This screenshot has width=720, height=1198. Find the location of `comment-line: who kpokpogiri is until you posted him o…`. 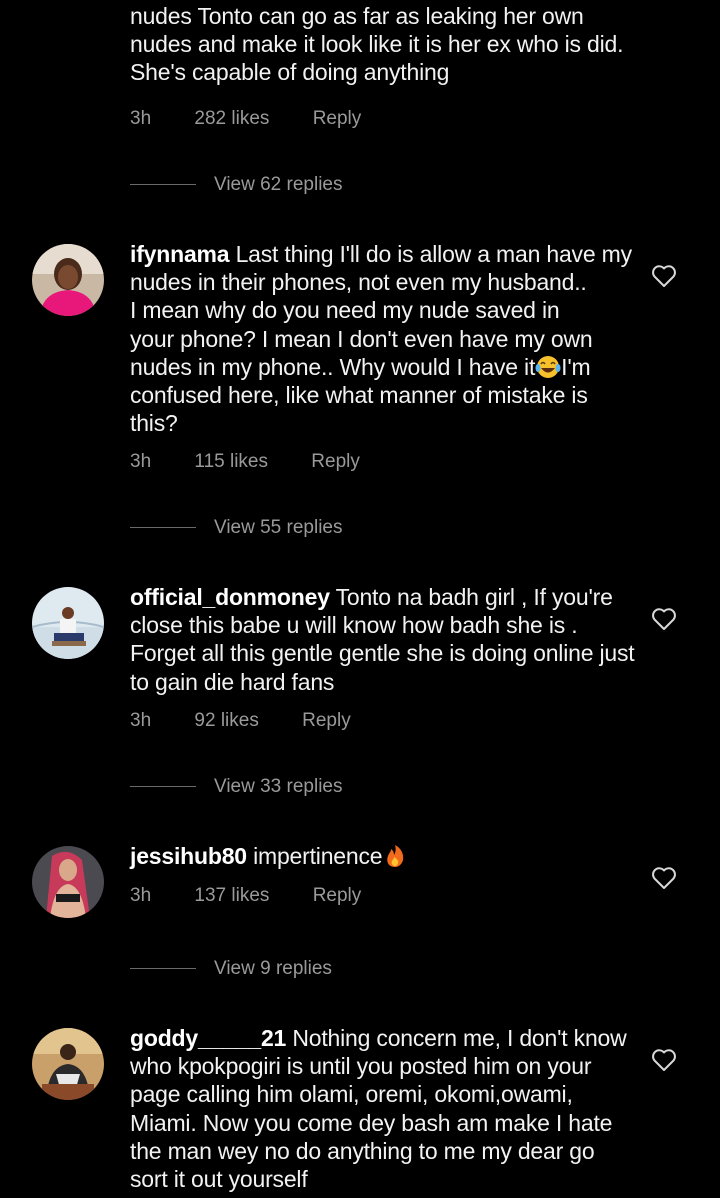

comment-line: who kpokpogiri is until you posted him o… is located at coordinates (361, 1066).